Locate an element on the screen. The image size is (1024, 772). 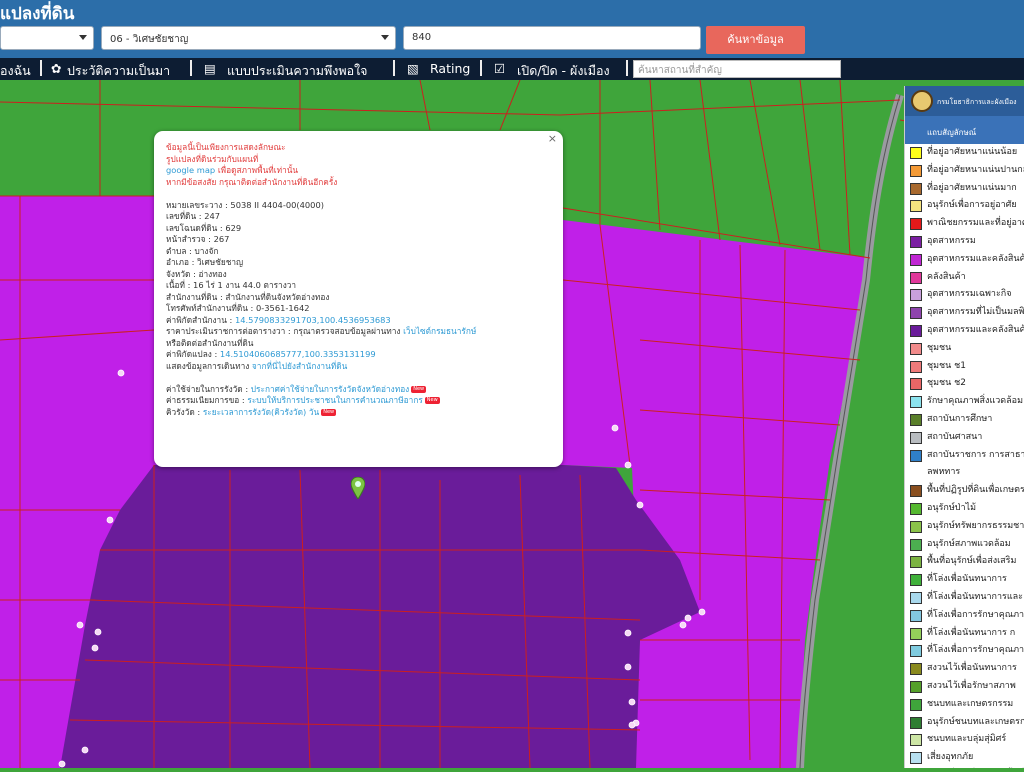
legend-label: พื้นที่ปฏิรูปที่ดินเพื่อเกษตรกรรม is located at coordinates (975, 490).